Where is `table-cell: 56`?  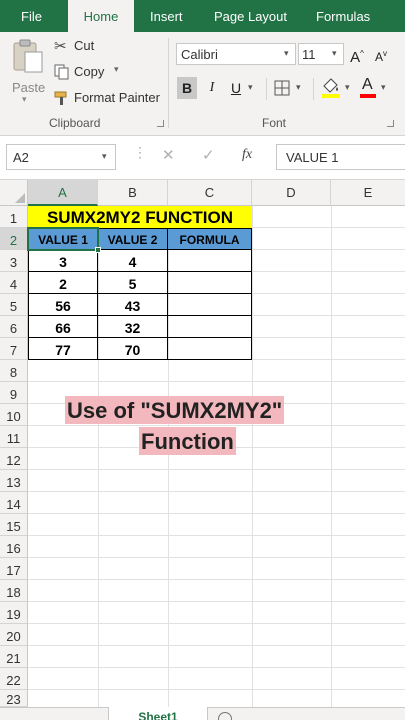 table-cell: 56 is located at coordinates (63, 305).